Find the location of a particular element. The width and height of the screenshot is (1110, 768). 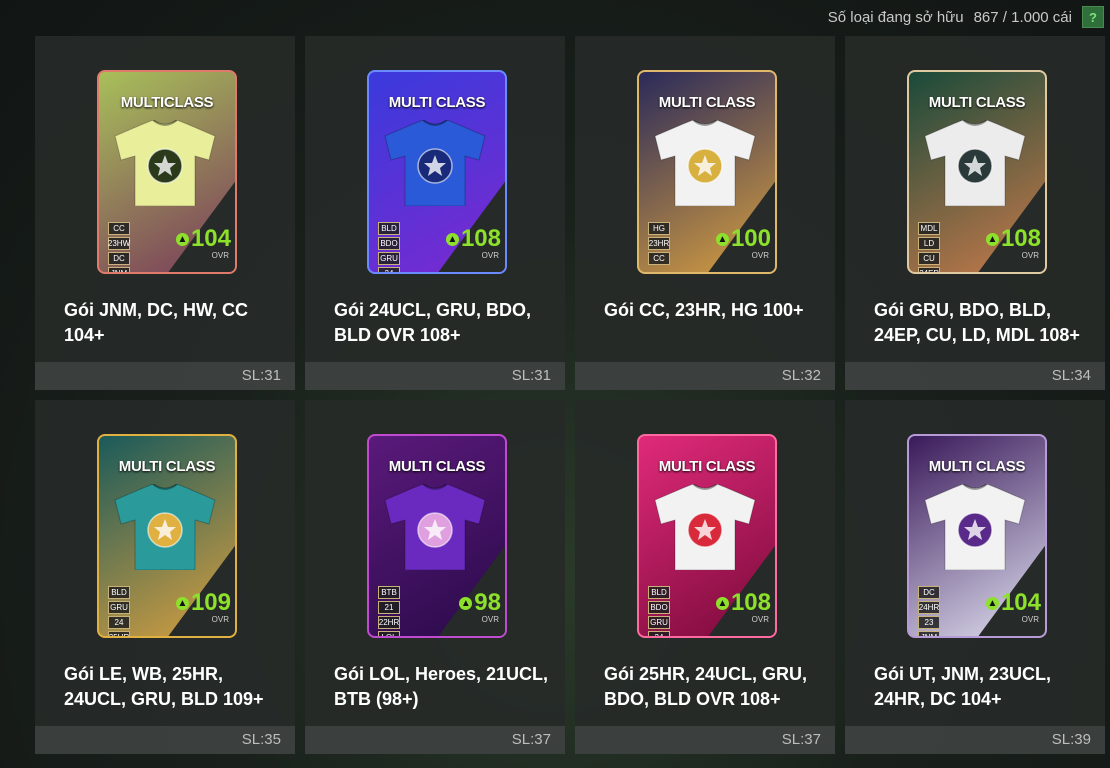

card-tag: 23 is located at coordinates (929, 622).